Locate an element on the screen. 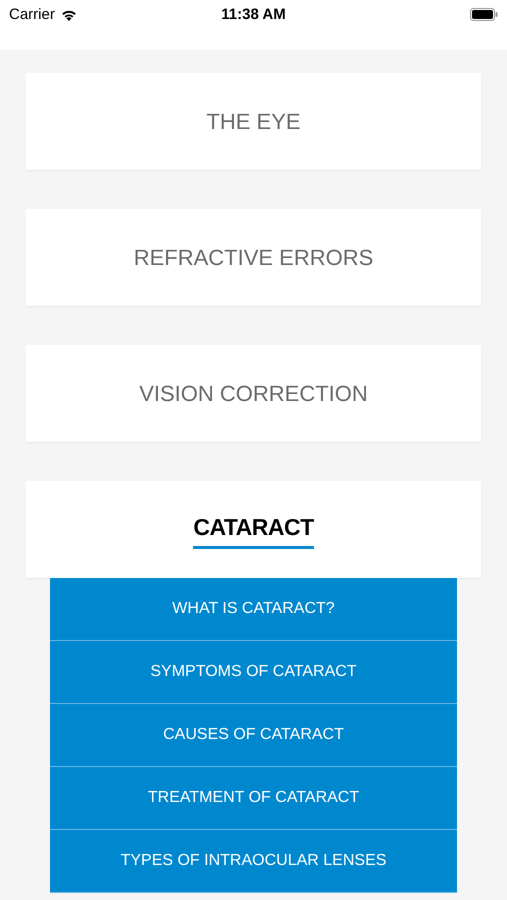 The width and height of the screenshot is (507, 900). submenu-item: CAUSES OF CATARACT is located at coordinates (253, 735).